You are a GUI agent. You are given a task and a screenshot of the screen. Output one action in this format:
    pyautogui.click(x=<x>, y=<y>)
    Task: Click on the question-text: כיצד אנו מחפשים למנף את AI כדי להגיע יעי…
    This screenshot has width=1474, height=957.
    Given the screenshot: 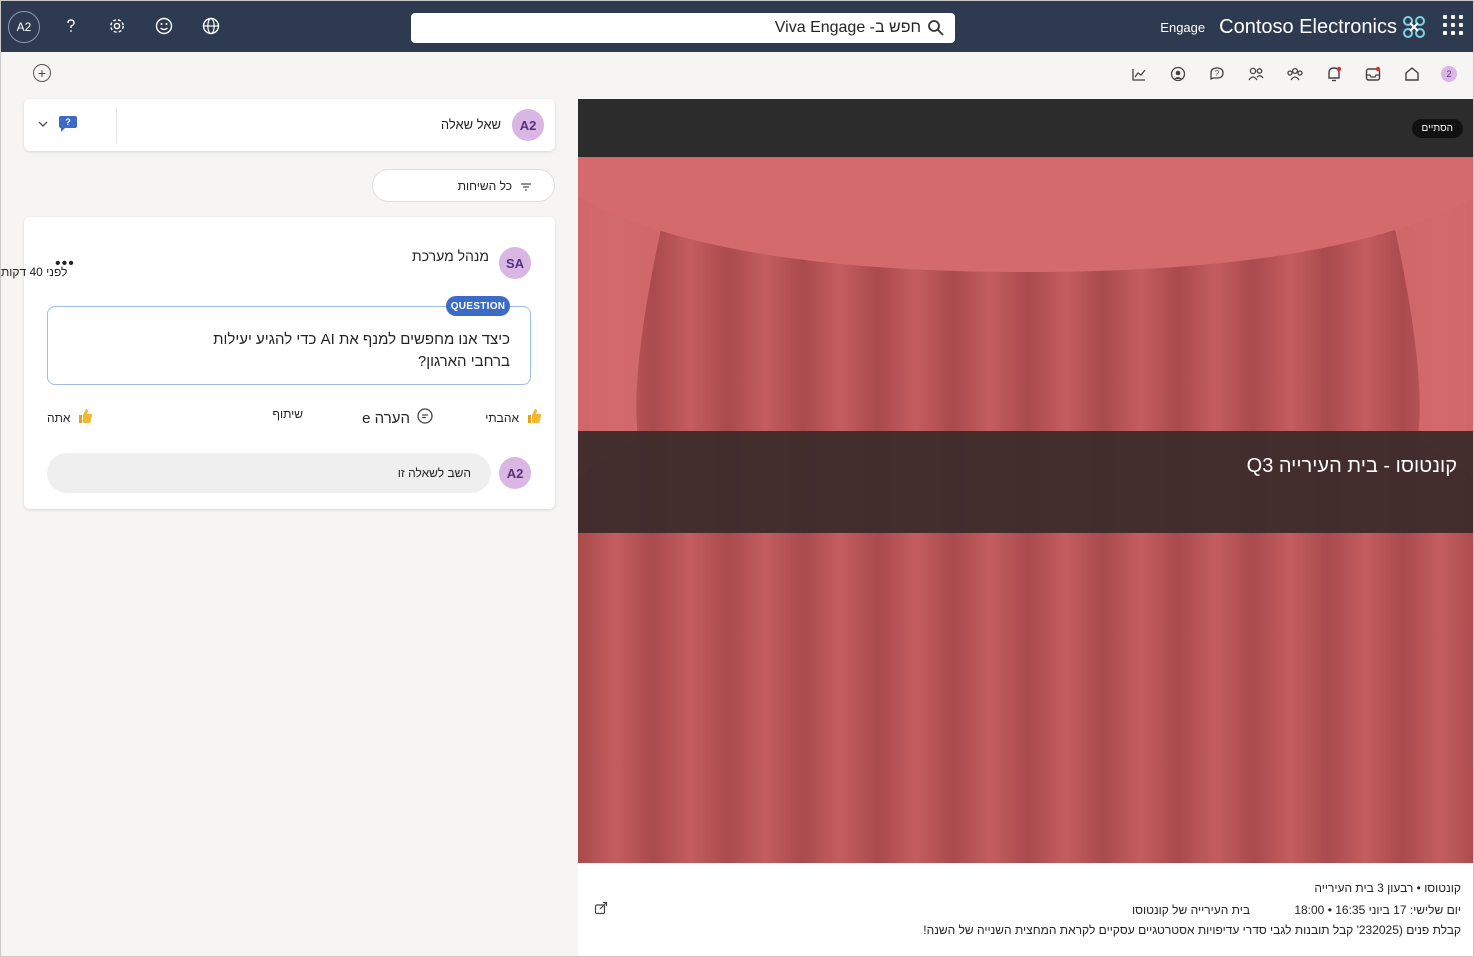 What is the action you would take?
    pyautogui.click(x=361, y=350)
    